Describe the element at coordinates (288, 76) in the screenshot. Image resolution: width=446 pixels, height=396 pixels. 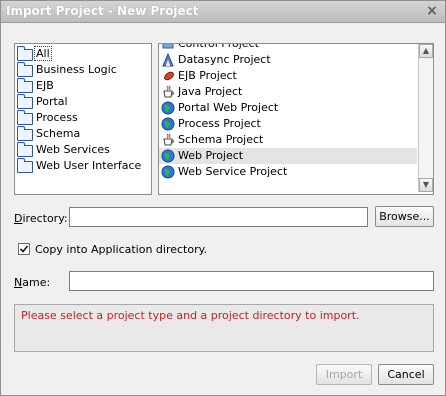
I see `project-item-ejb: EJB Project` at that location.